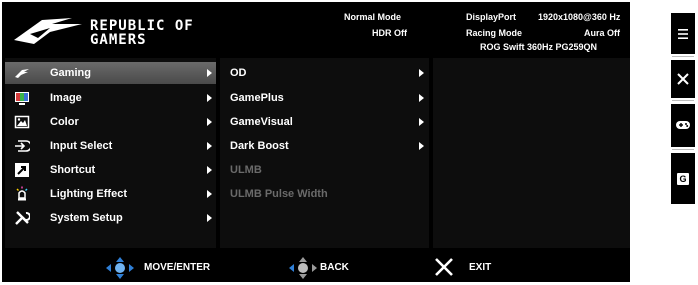 The height and width of the screenshot is (285, 698). I want to click on menu-item-label: Color, so click(64, 122).